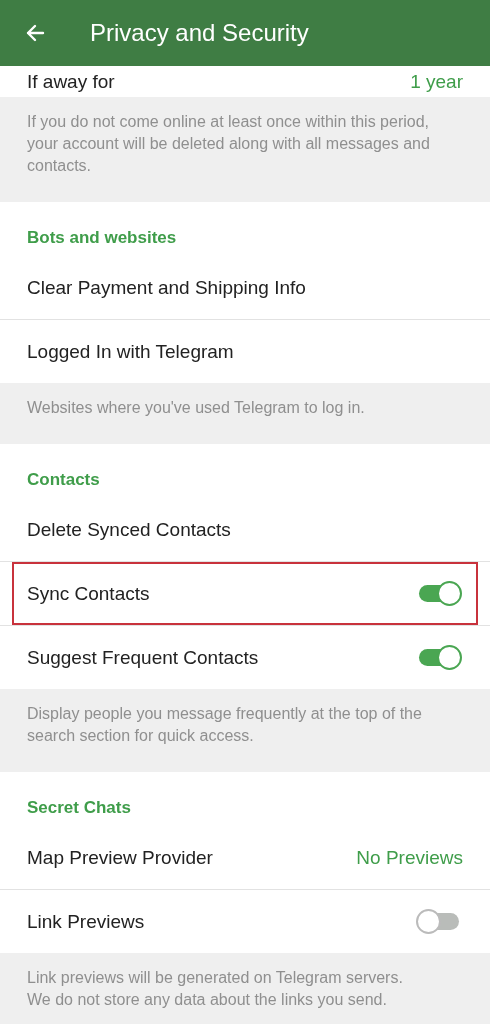  I want to click on section-footer: Websites where you've used Telegram to log in., so click(245, 413).